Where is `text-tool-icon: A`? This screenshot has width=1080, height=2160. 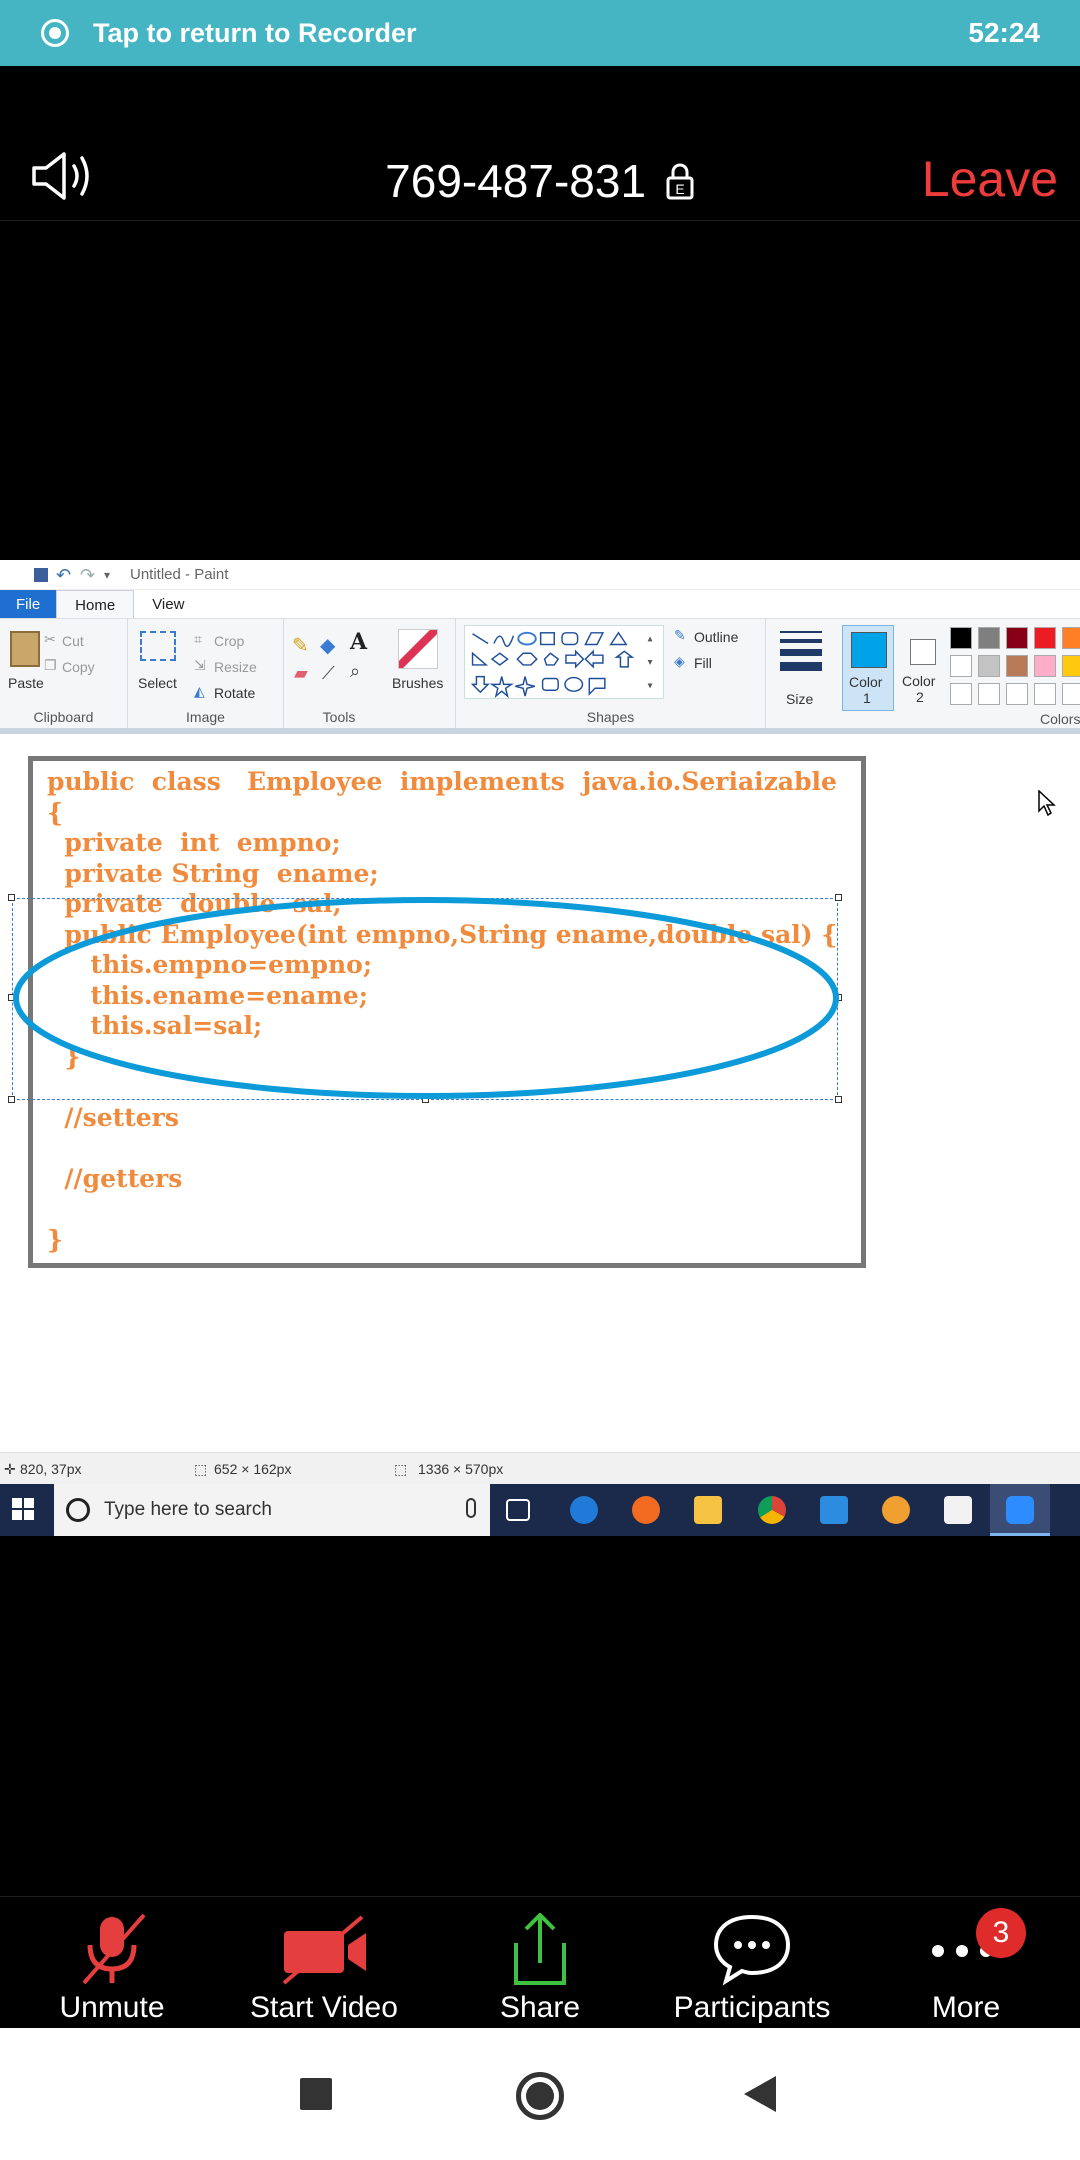 text-tool-icon: A is located at coordinates (358, 642).